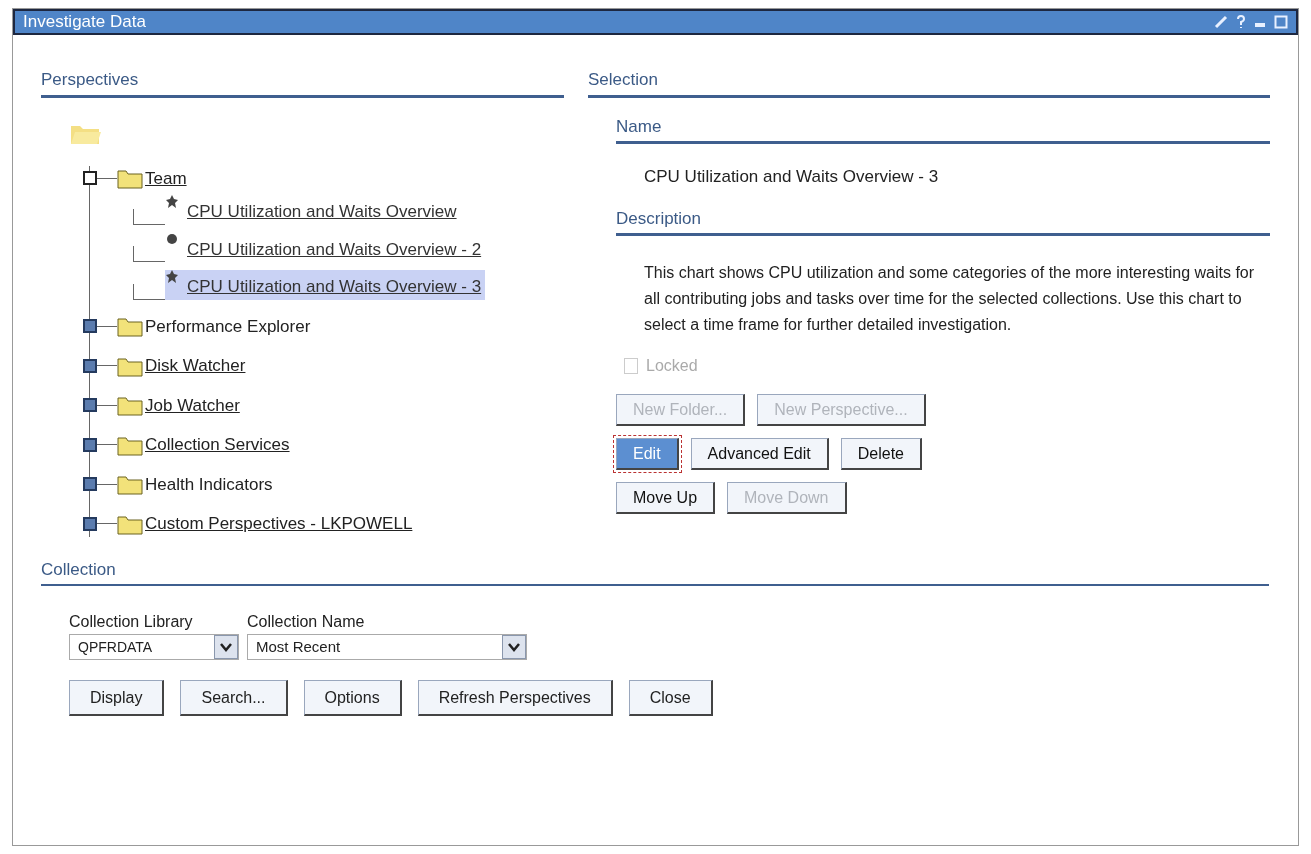 This screenshot has height=854, width=1311. Describe the element at coordinates (515, 698) in the screenshot. I see `footer-button: Refresh Perspectives` at that location.